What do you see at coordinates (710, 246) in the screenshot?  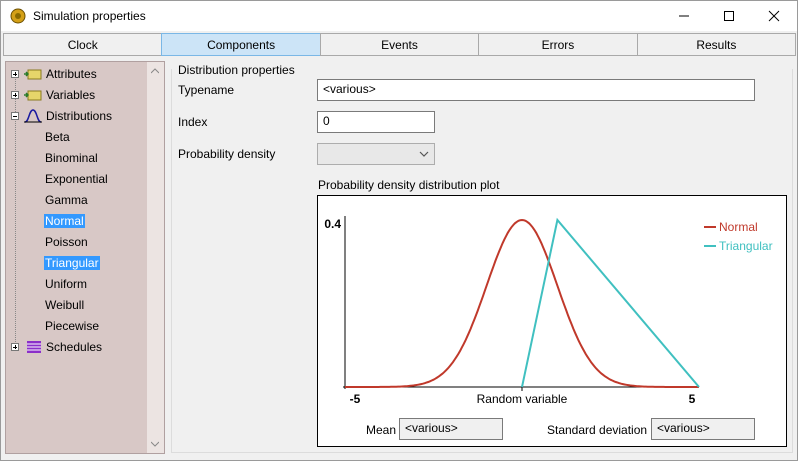 I see `legend-swatch-triangular` at bounding box center [710, 246].